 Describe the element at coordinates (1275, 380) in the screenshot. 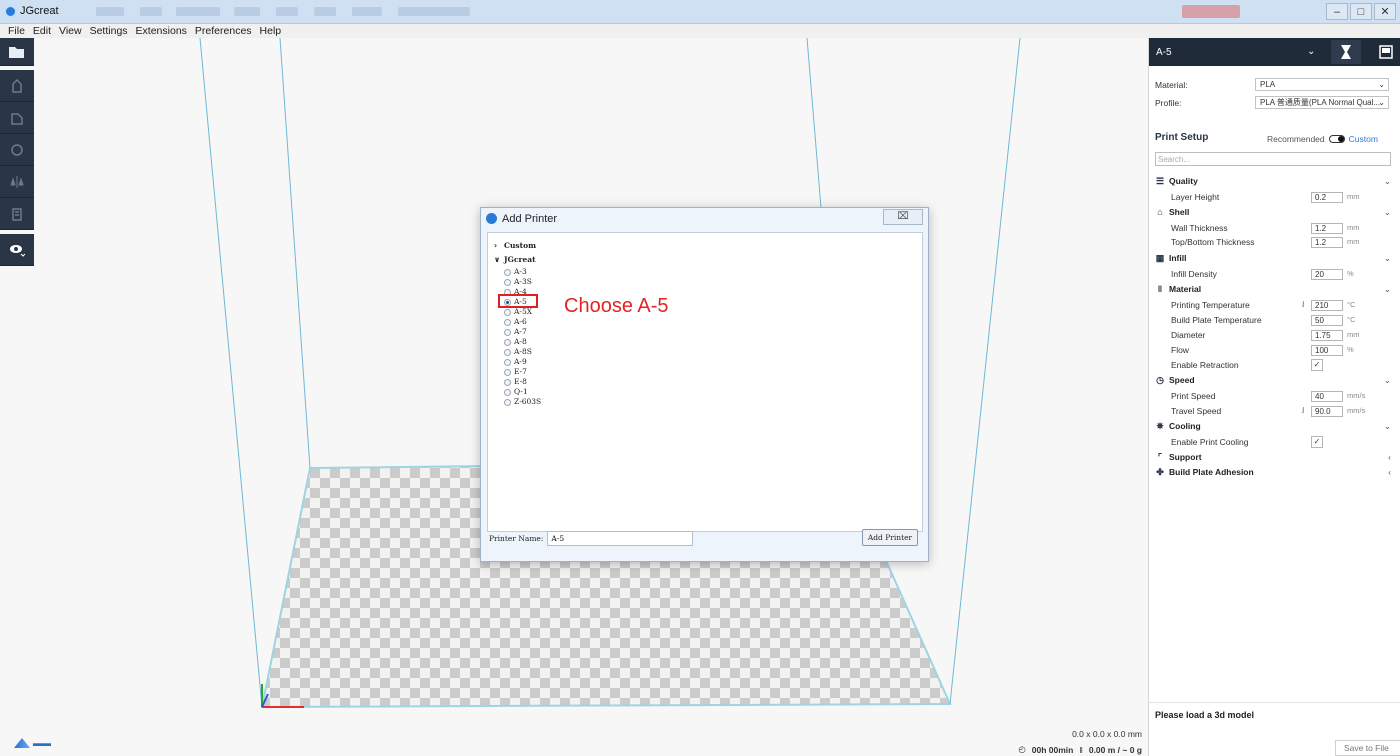

I see `category-speed: ◷ Speed ⌄` at that location.